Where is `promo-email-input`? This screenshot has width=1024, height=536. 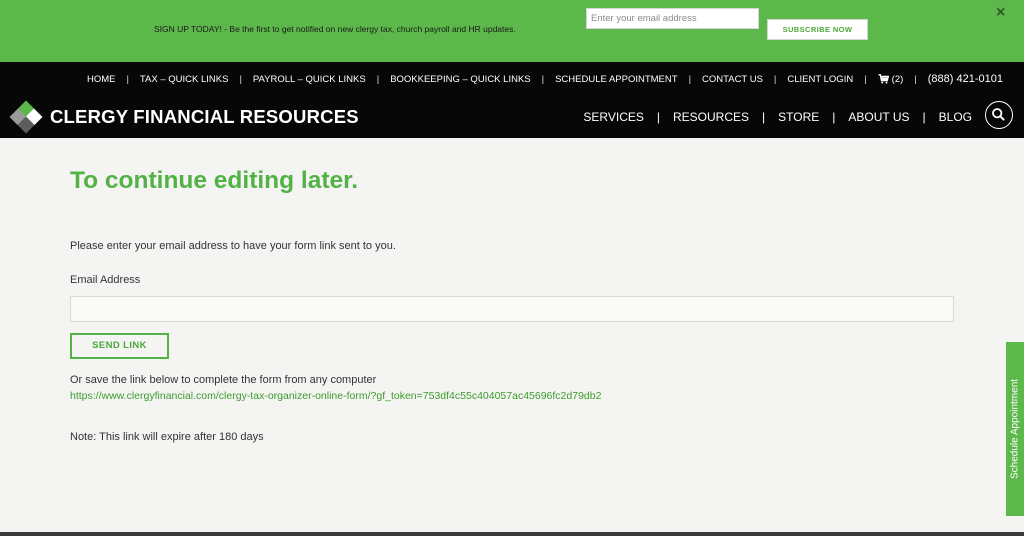
promo-email-input is located at coordinates (672, 18).